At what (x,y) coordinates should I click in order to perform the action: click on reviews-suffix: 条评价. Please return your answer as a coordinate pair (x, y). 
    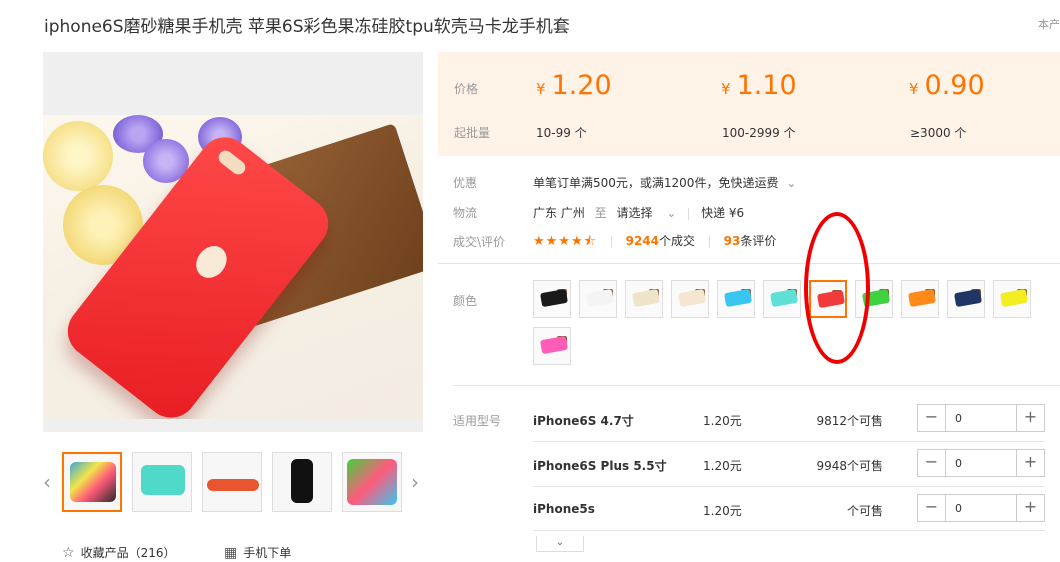
    Looking at the image, I should click on (758, 241).